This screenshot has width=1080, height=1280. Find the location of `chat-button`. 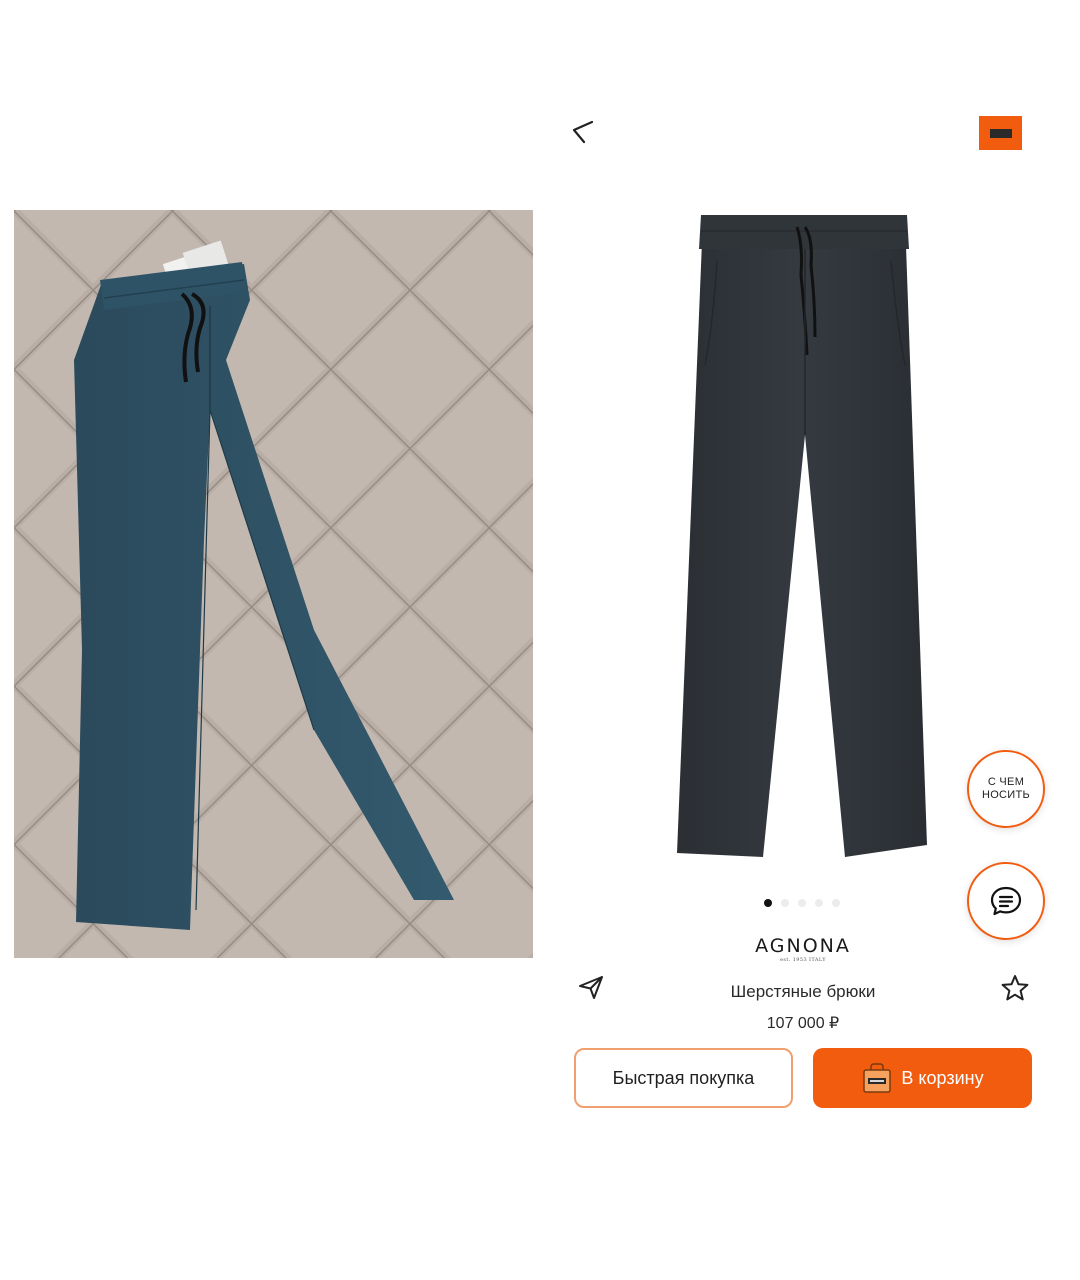

chat-button is located at coordinates (1006, 901).